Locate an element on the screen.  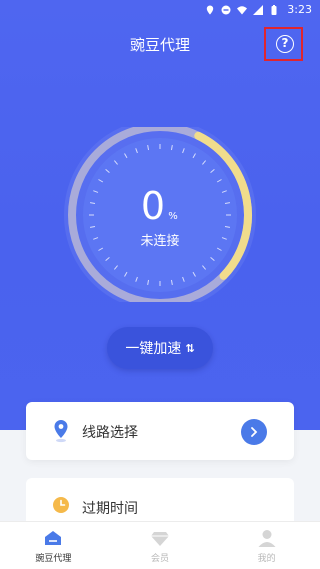
diamond-icon is located at coordinates (160, 539).